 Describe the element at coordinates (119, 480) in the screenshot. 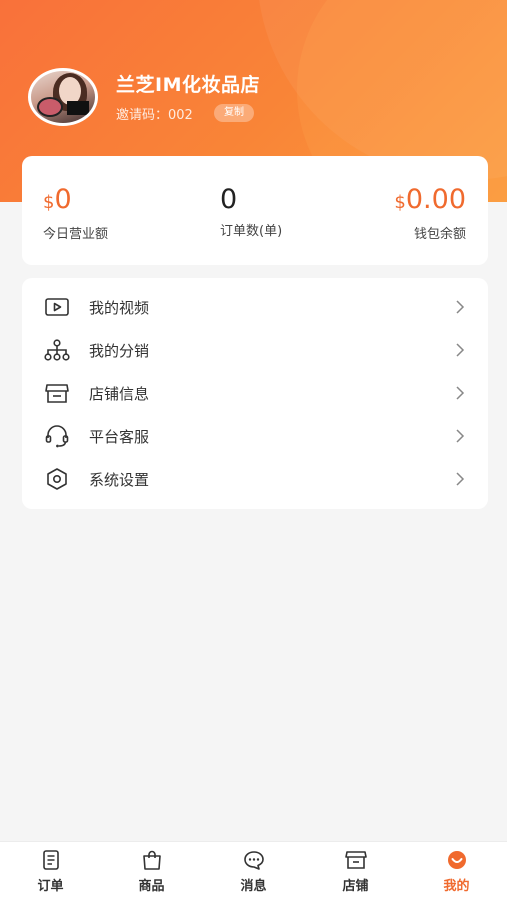

I see `menu-item-label: 系统设置` at that location.